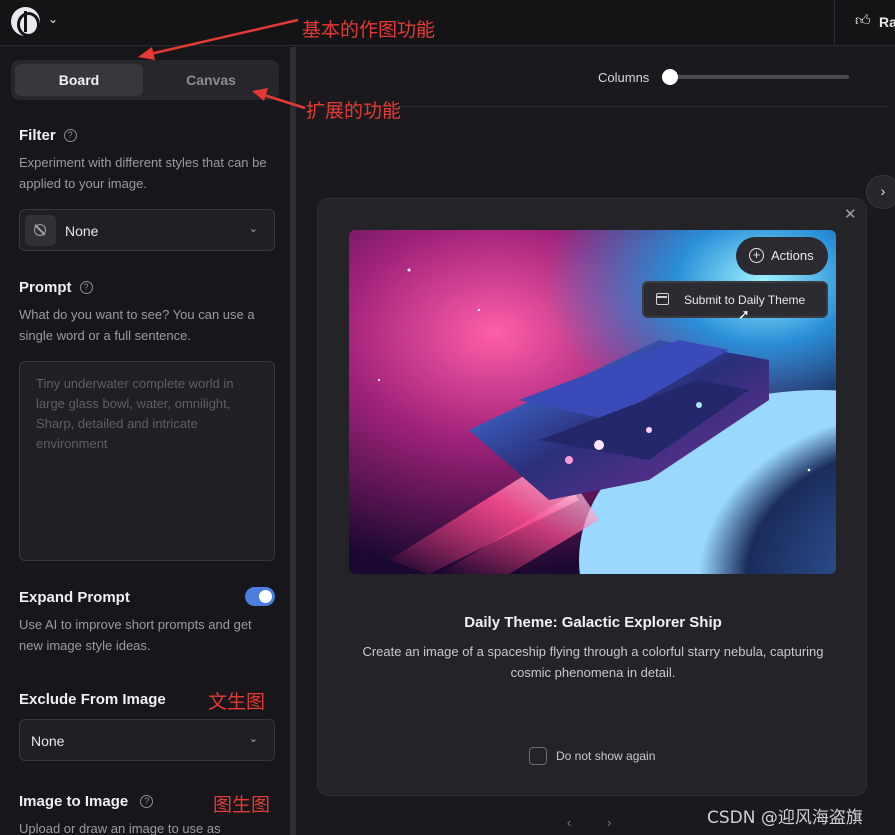 This screenshot has width=895, height=835. I want to click on annotation-extended: 扩展的功能, so click(354, 111).